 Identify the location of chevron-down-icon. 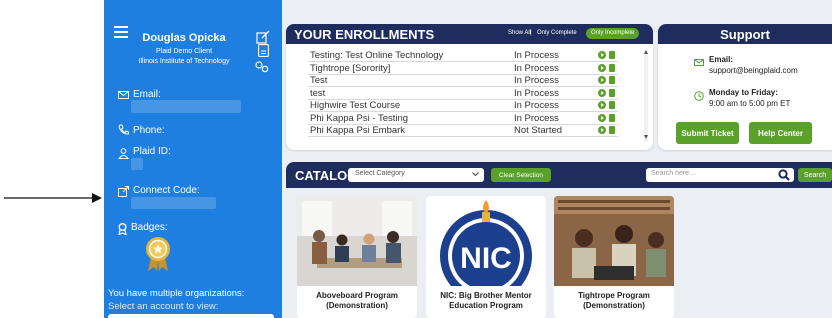
(475, 174).